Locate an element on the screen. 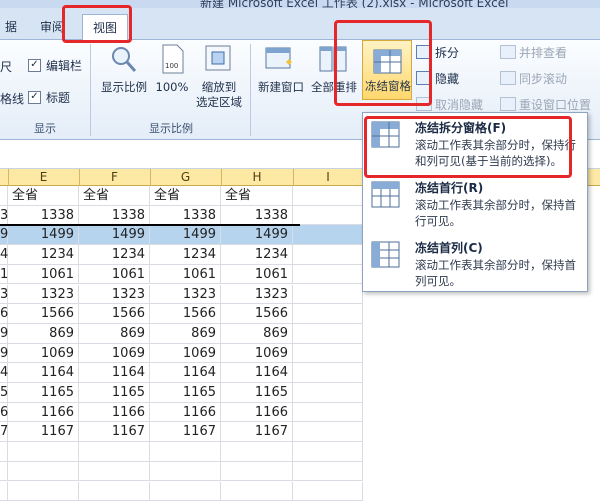  cell-partial: 5 is located at coordinates (4, 393).